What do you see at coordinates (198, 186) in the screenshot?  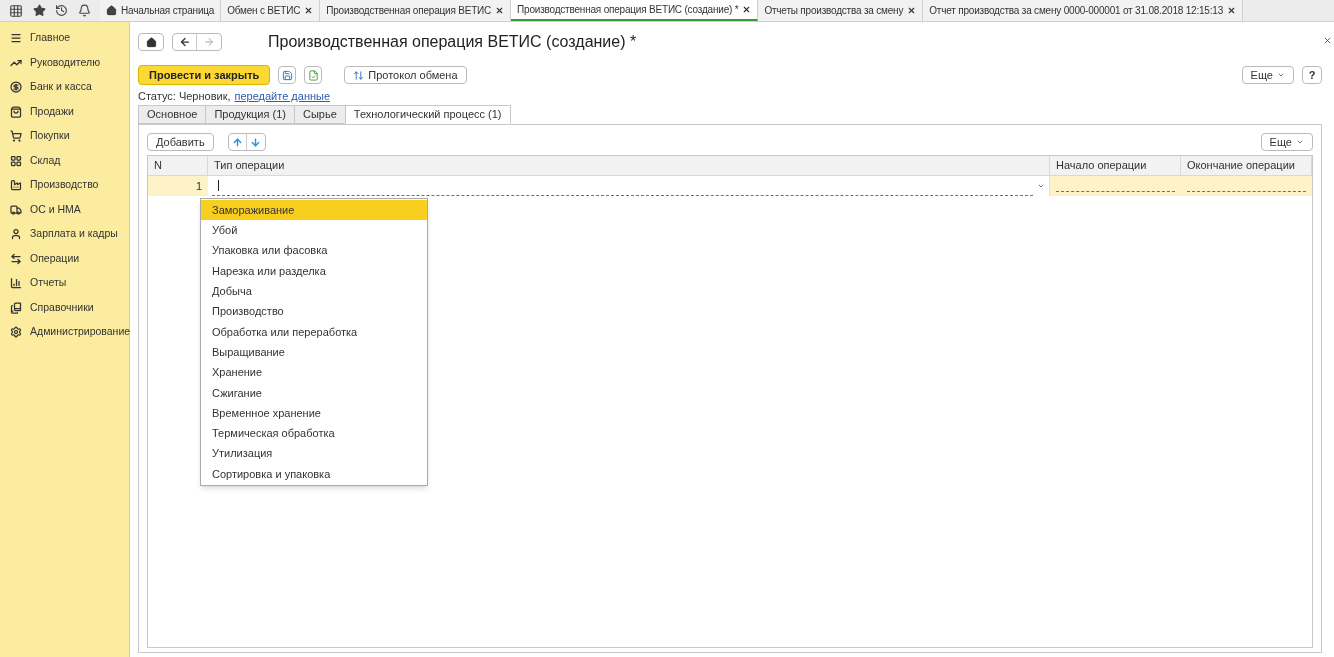 I see `row-number: 1` at bounding box center [198, 186].